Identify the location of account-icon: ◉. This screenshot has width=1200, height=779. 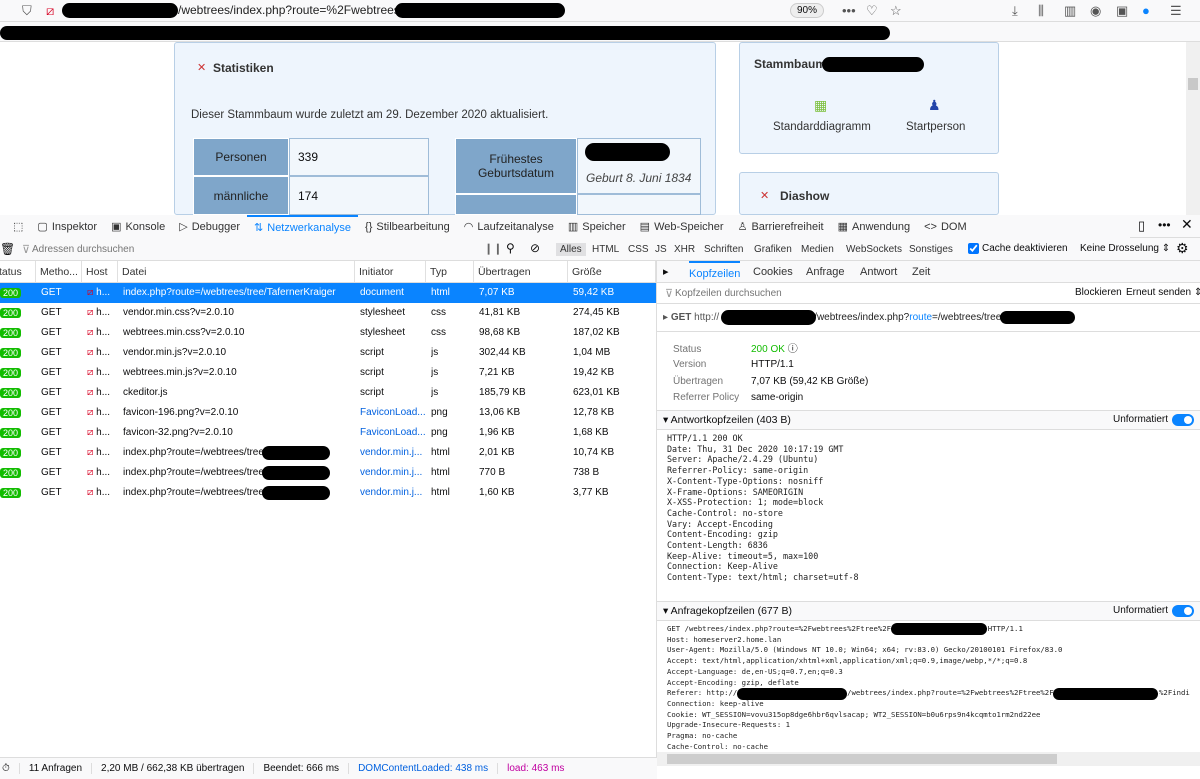
(1095, 11).